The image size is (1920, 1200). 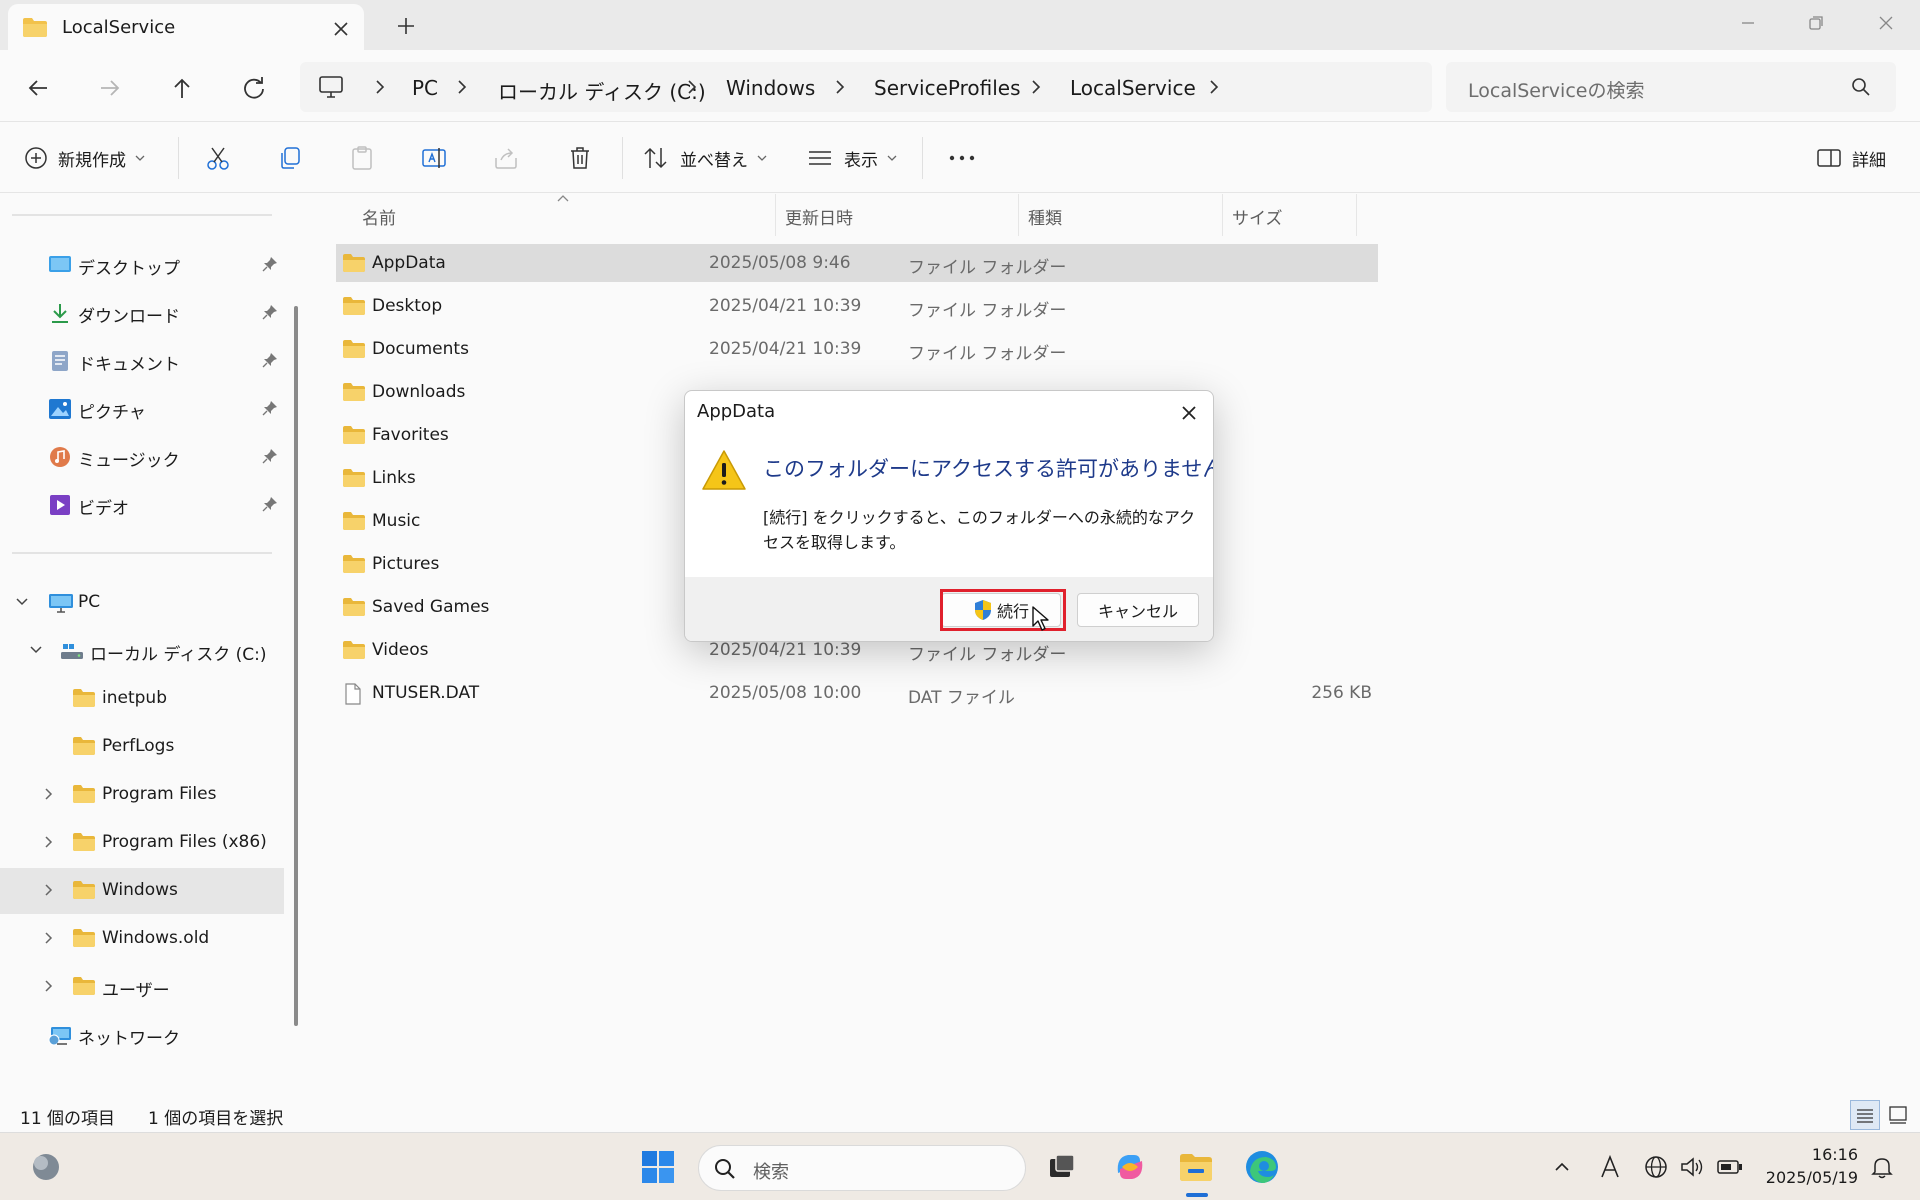 What do you see at coordinates (1130, 1167) in the screenshot?
I see `copilot-icon` at bounding box center [1130, 1167].